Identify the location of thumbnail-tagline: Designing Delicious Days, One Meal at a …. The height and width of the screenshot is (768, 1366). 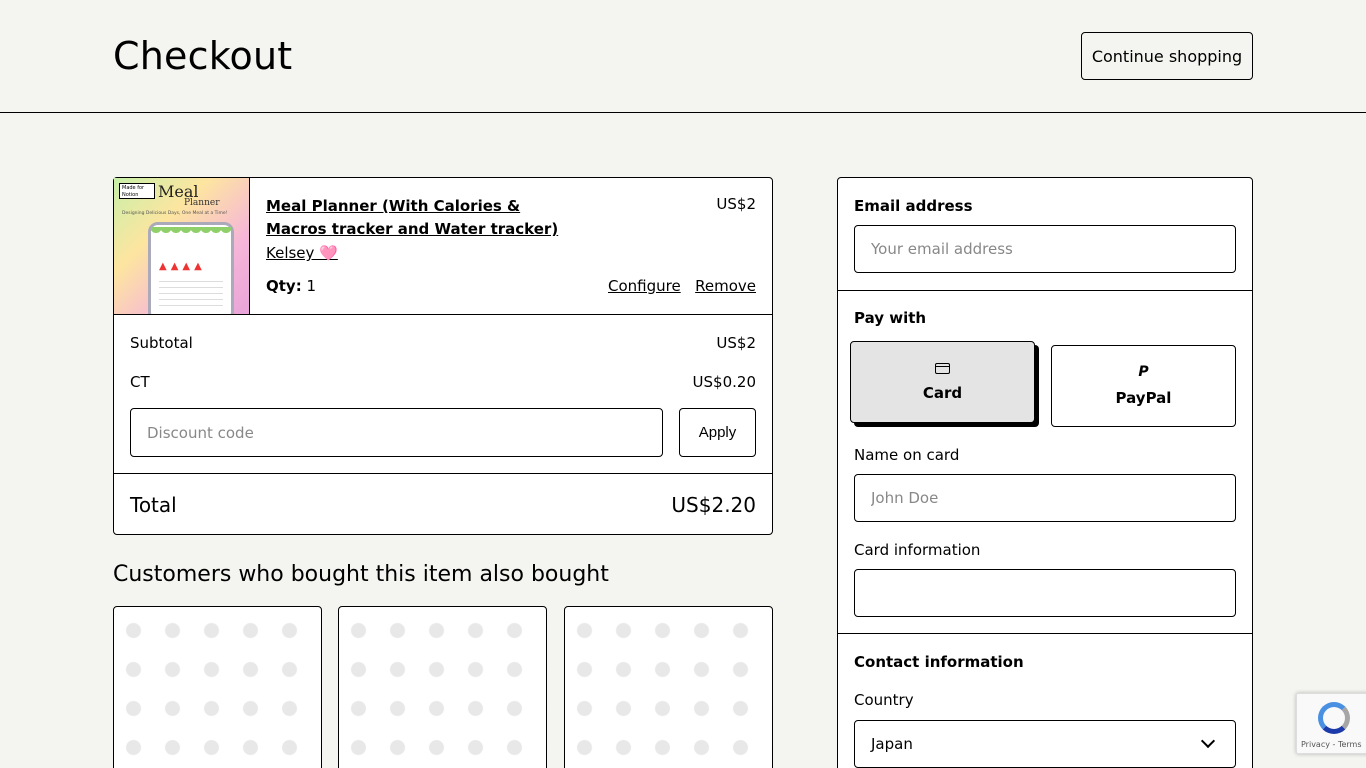
(175, 213).